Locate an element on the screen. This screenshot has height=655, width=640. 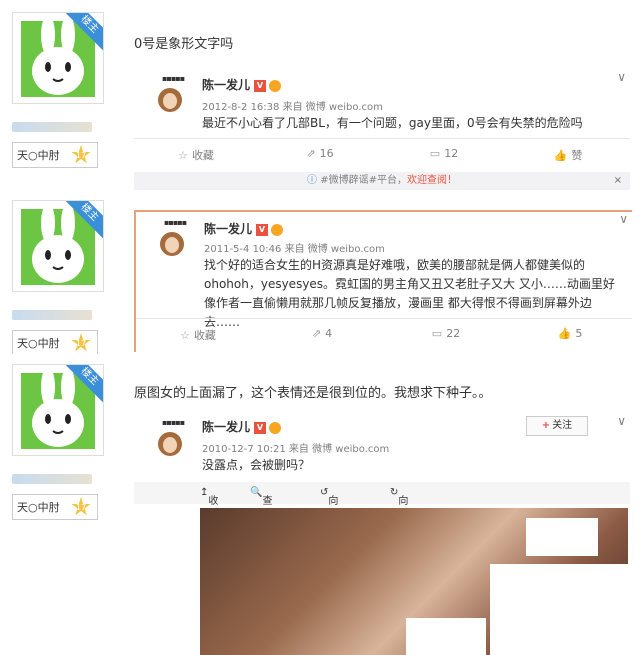
action-bar: ☆ 收藏 ⇗ 4 ▭ 22 👍 5 is located at coordinates (384, 333).